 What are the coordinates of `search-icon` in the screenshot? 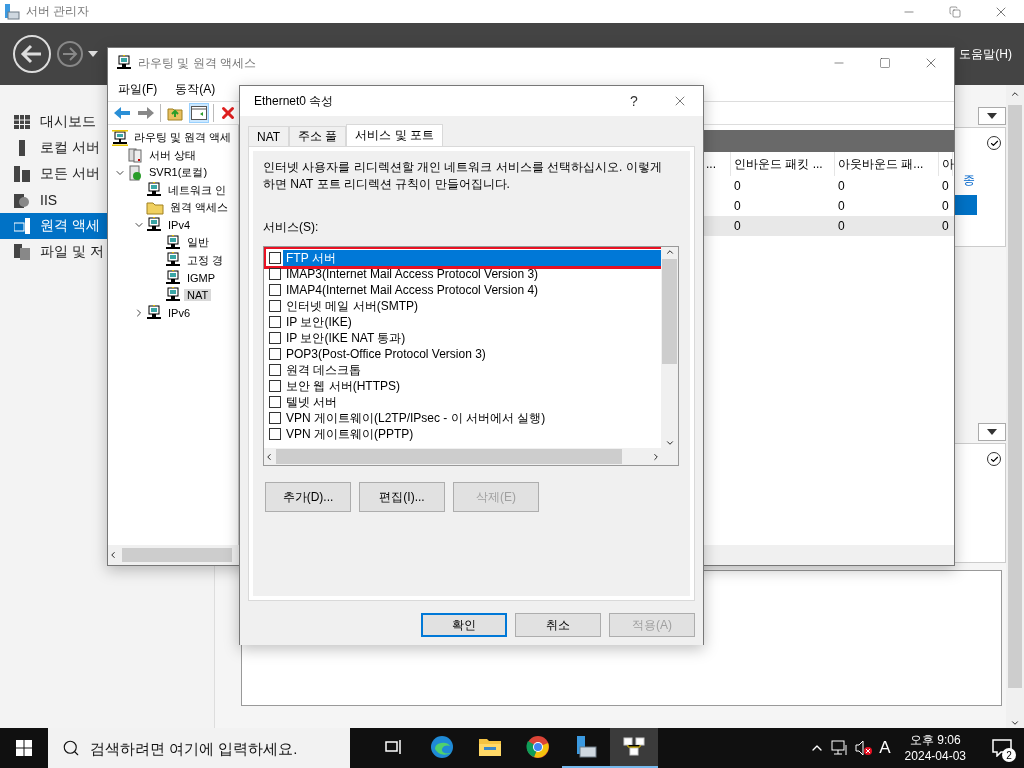 It's located at (71, 748).